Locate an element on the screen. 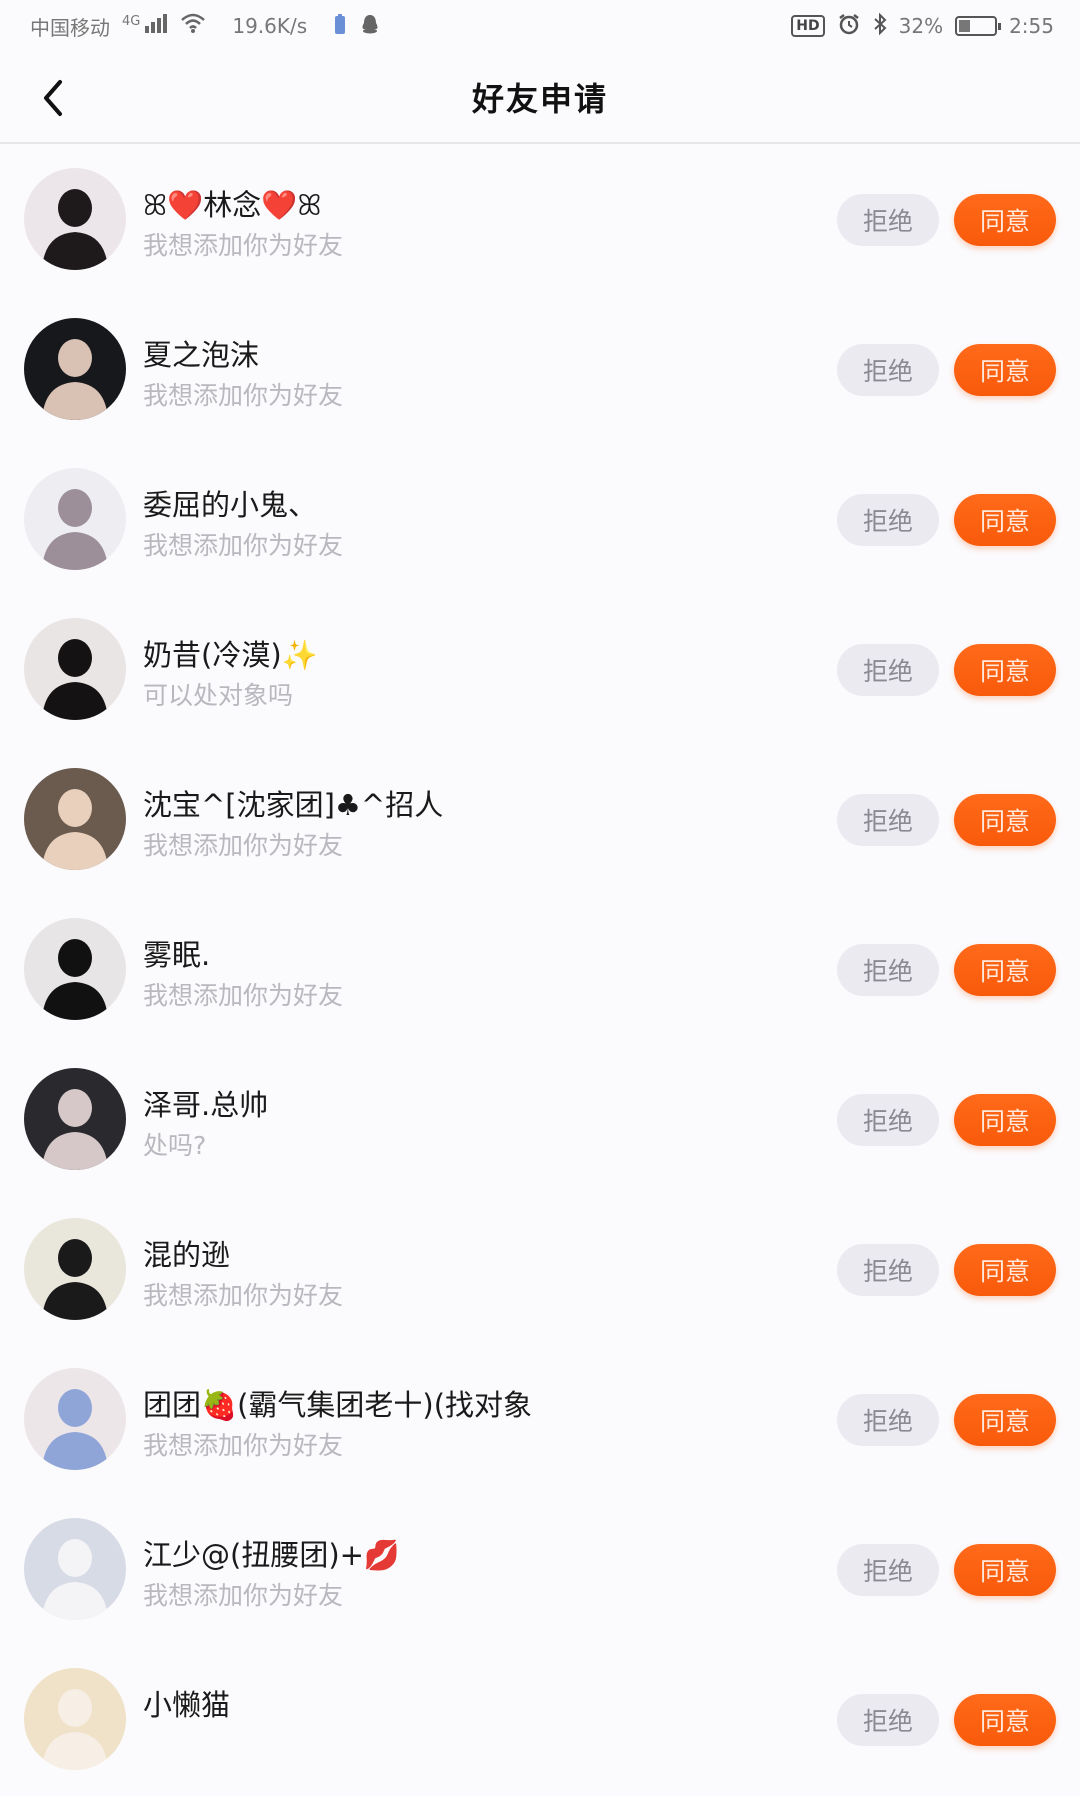  requester-name: 江少@(扭腰团)+💋 is located at coordinates (271, 1553).